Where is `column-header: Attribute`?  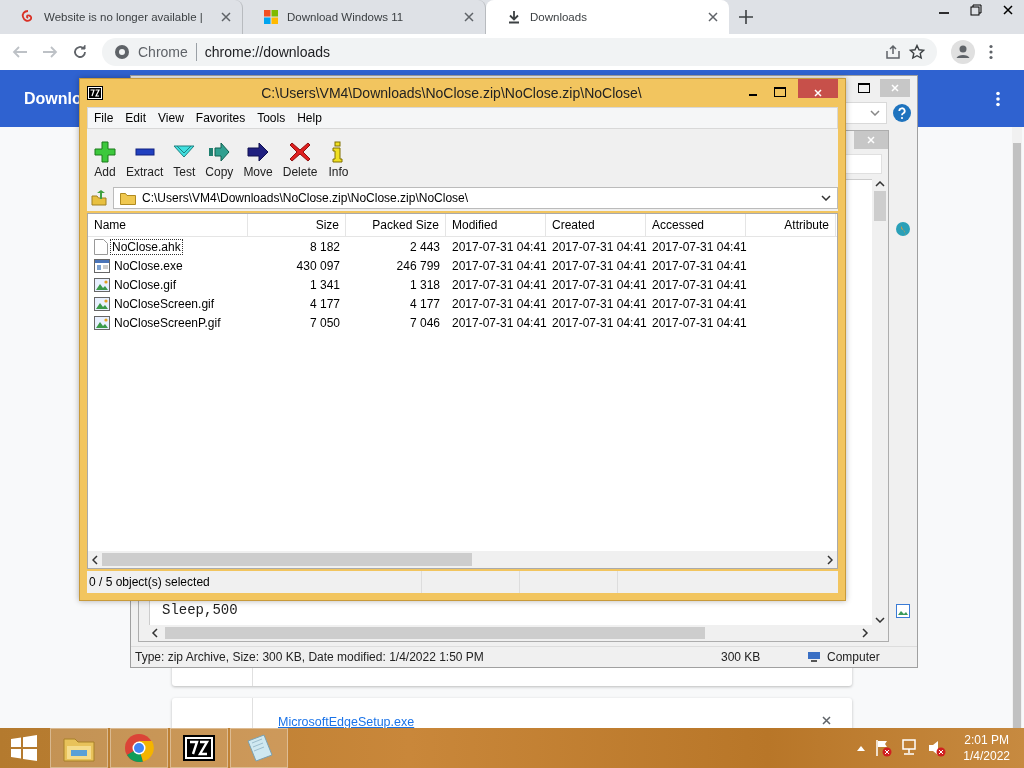
column-header: Attribute is located at coordinates (791, 225).